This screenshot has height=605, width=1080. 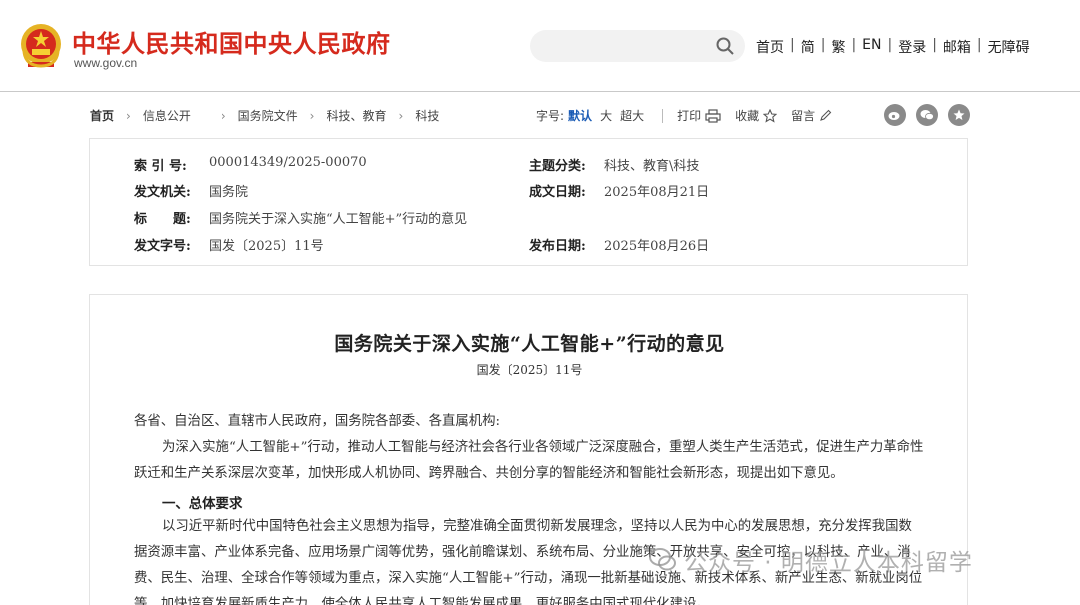 What do you see at coordinates (652, 166) in the screenshot?
I see `info-value: 科技、教育\科技` at bounding box center [652, 166].